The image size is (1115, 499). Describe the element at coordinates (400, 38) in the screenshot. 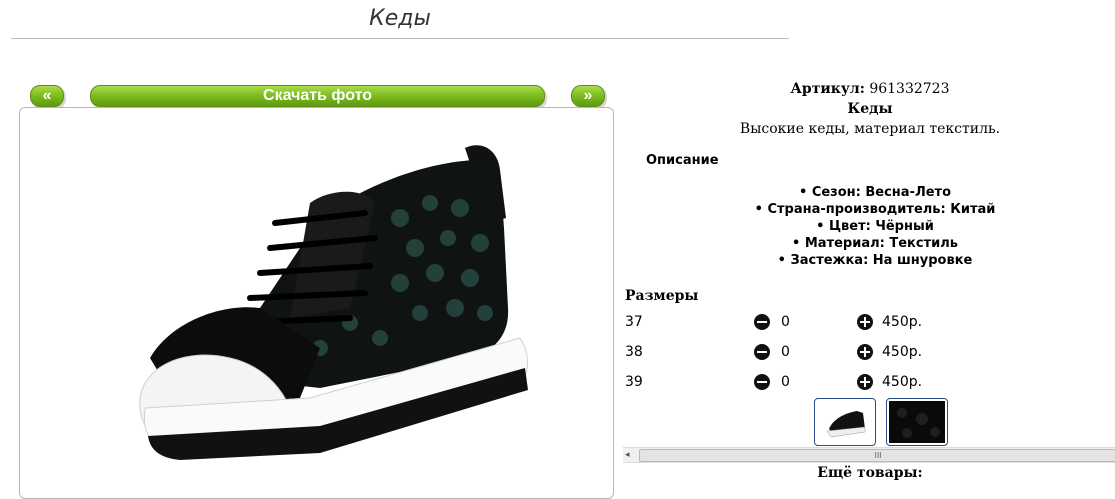

I see `title-divider` at that location.